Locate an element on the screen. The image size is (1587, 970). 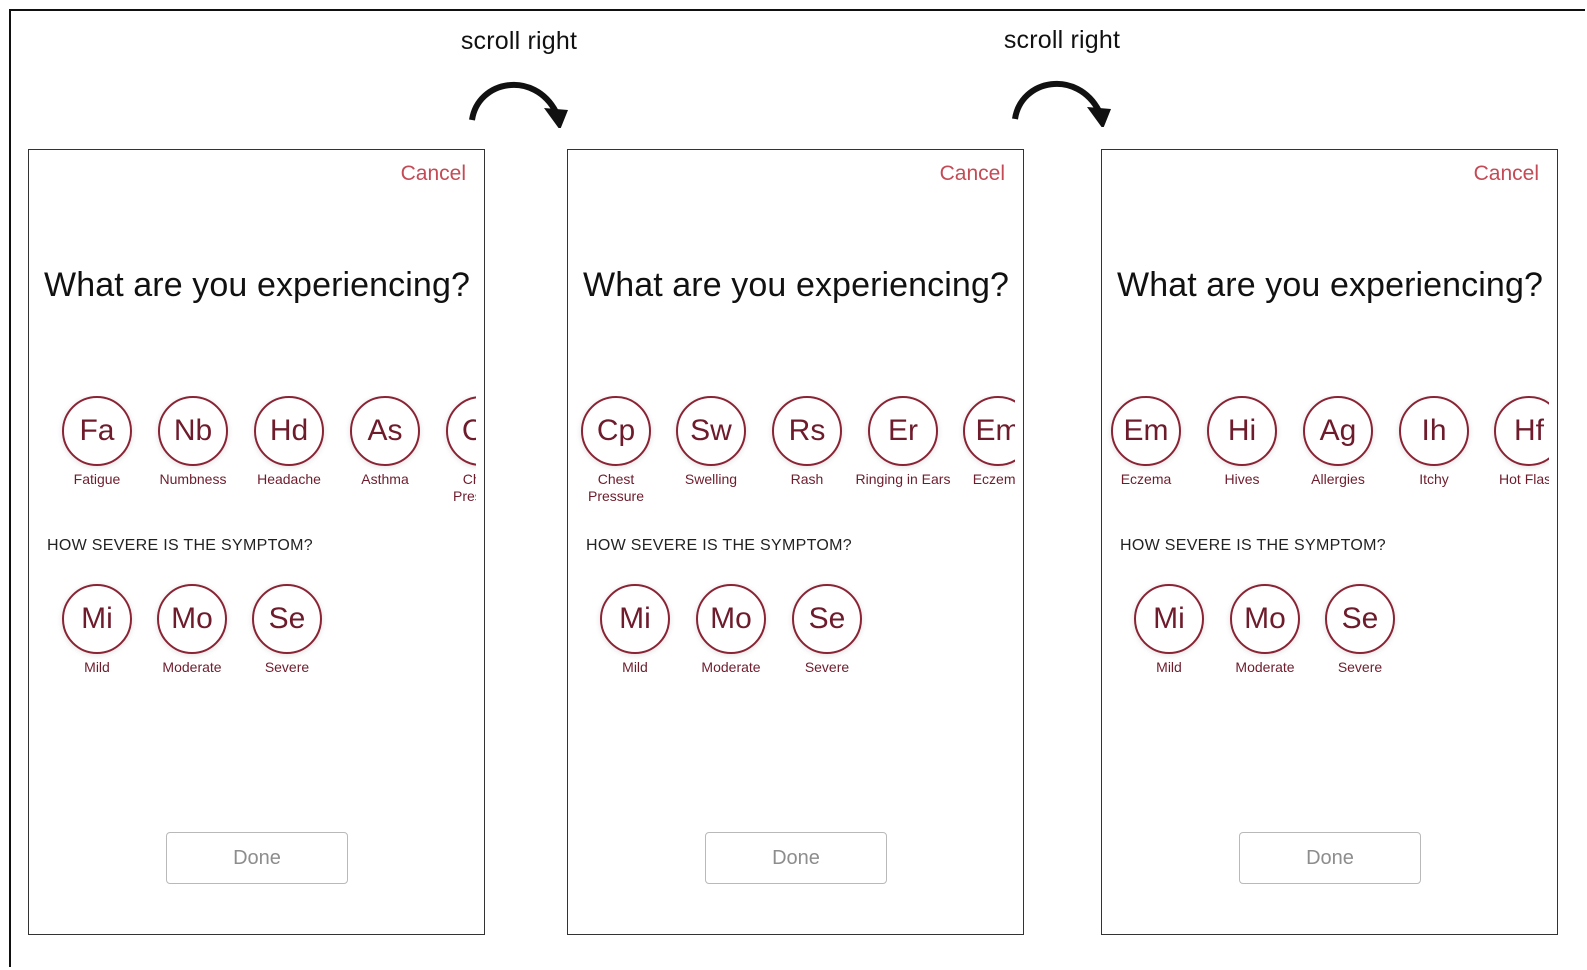
symptom-label: Numbness is located at coordinates (193, 479).